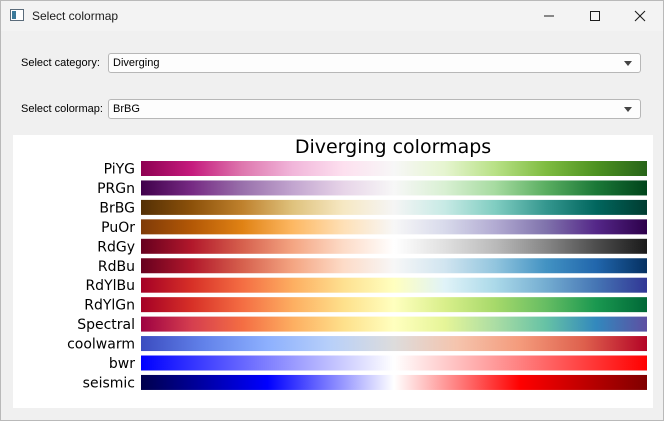  Describe the element at coordinates (394, 344) in the screenshot. I see `colormap-bar-coolwarm` at that location.